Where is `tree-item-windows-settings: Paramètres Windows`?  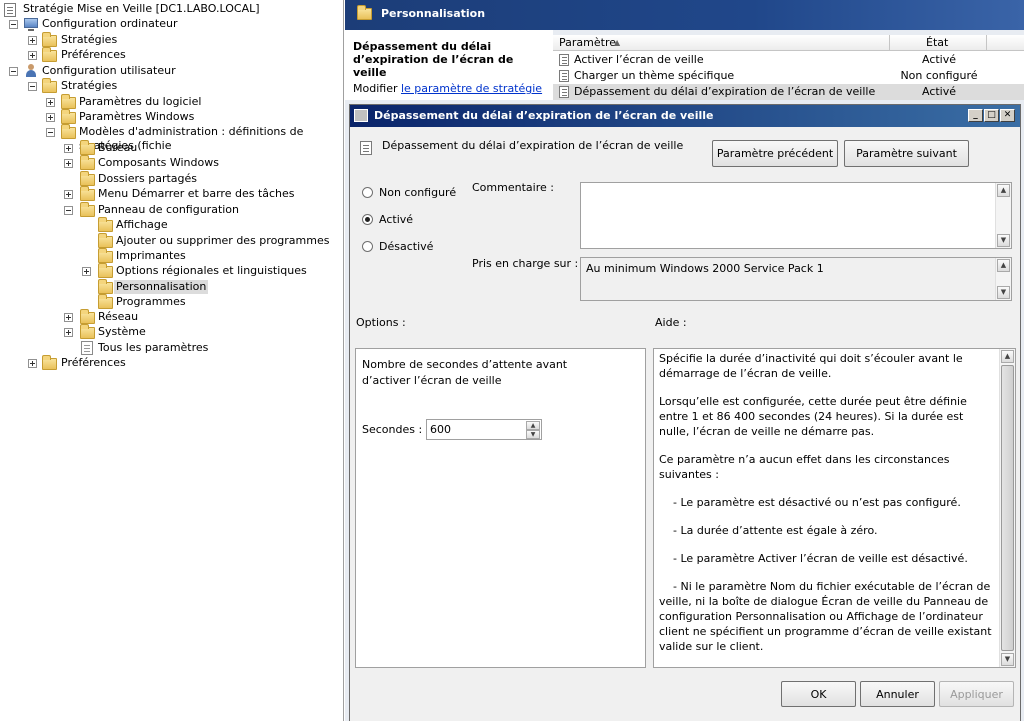 tree-item-windows-settings: Paramètres Windows is located at coordinates (136, 117).